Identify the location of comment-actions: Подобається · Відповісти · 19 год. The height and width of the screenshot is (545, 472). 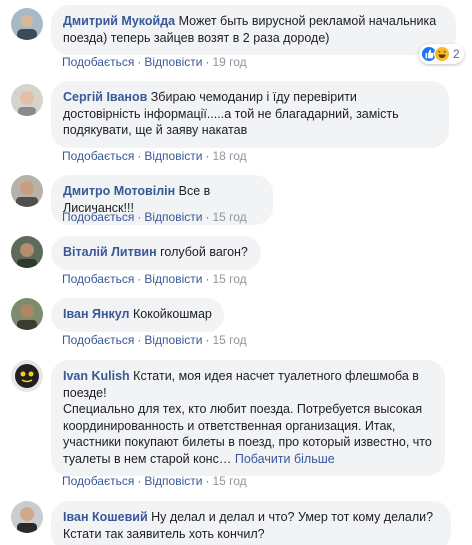
(154, 62).